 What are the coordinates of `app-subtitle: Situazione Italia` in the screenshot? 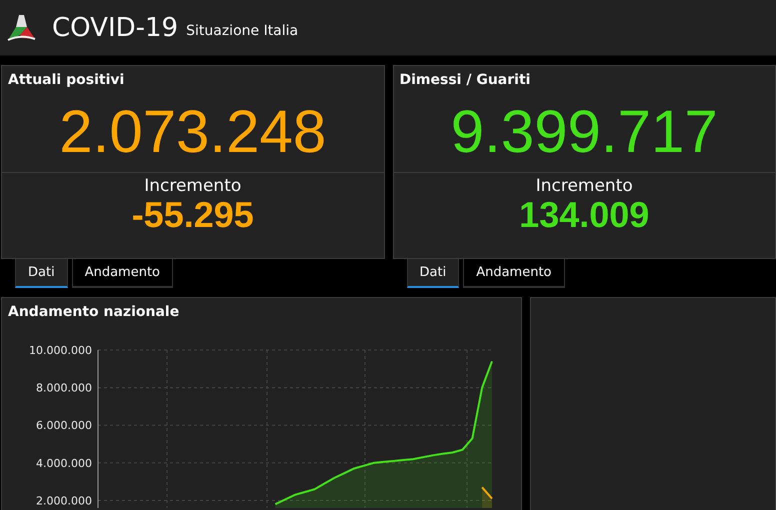 It's located at (242, 30).